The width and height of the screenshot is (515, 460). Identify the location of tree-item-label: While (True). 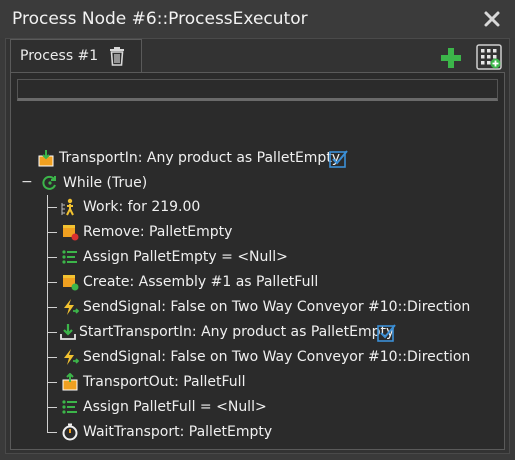
(105, 183).